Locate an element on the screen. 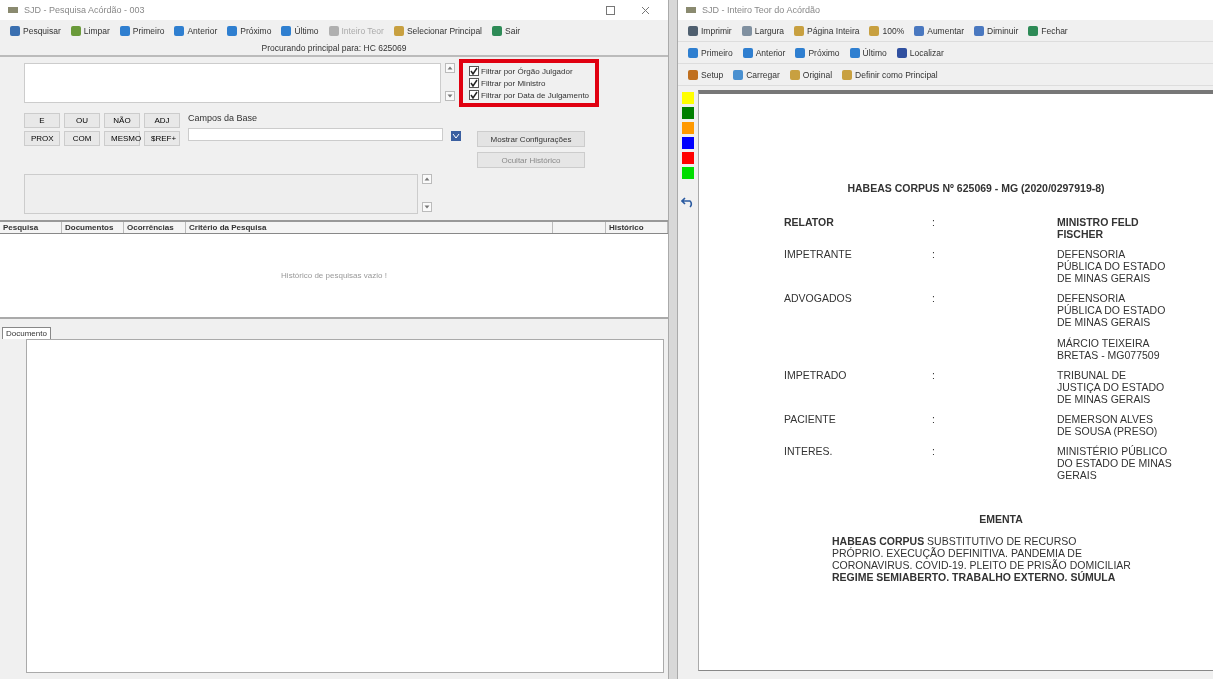  party-role: ADVOGADOS is located at coordinates (818, 299).